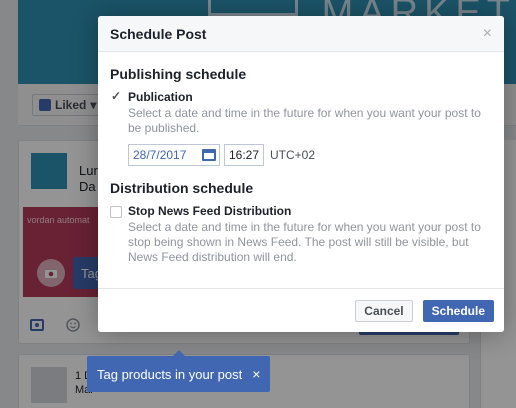 This screenshot has width=516, height=408. I want to click on distribution-schedule-heading: Distribution schedule, so click(182, 188).